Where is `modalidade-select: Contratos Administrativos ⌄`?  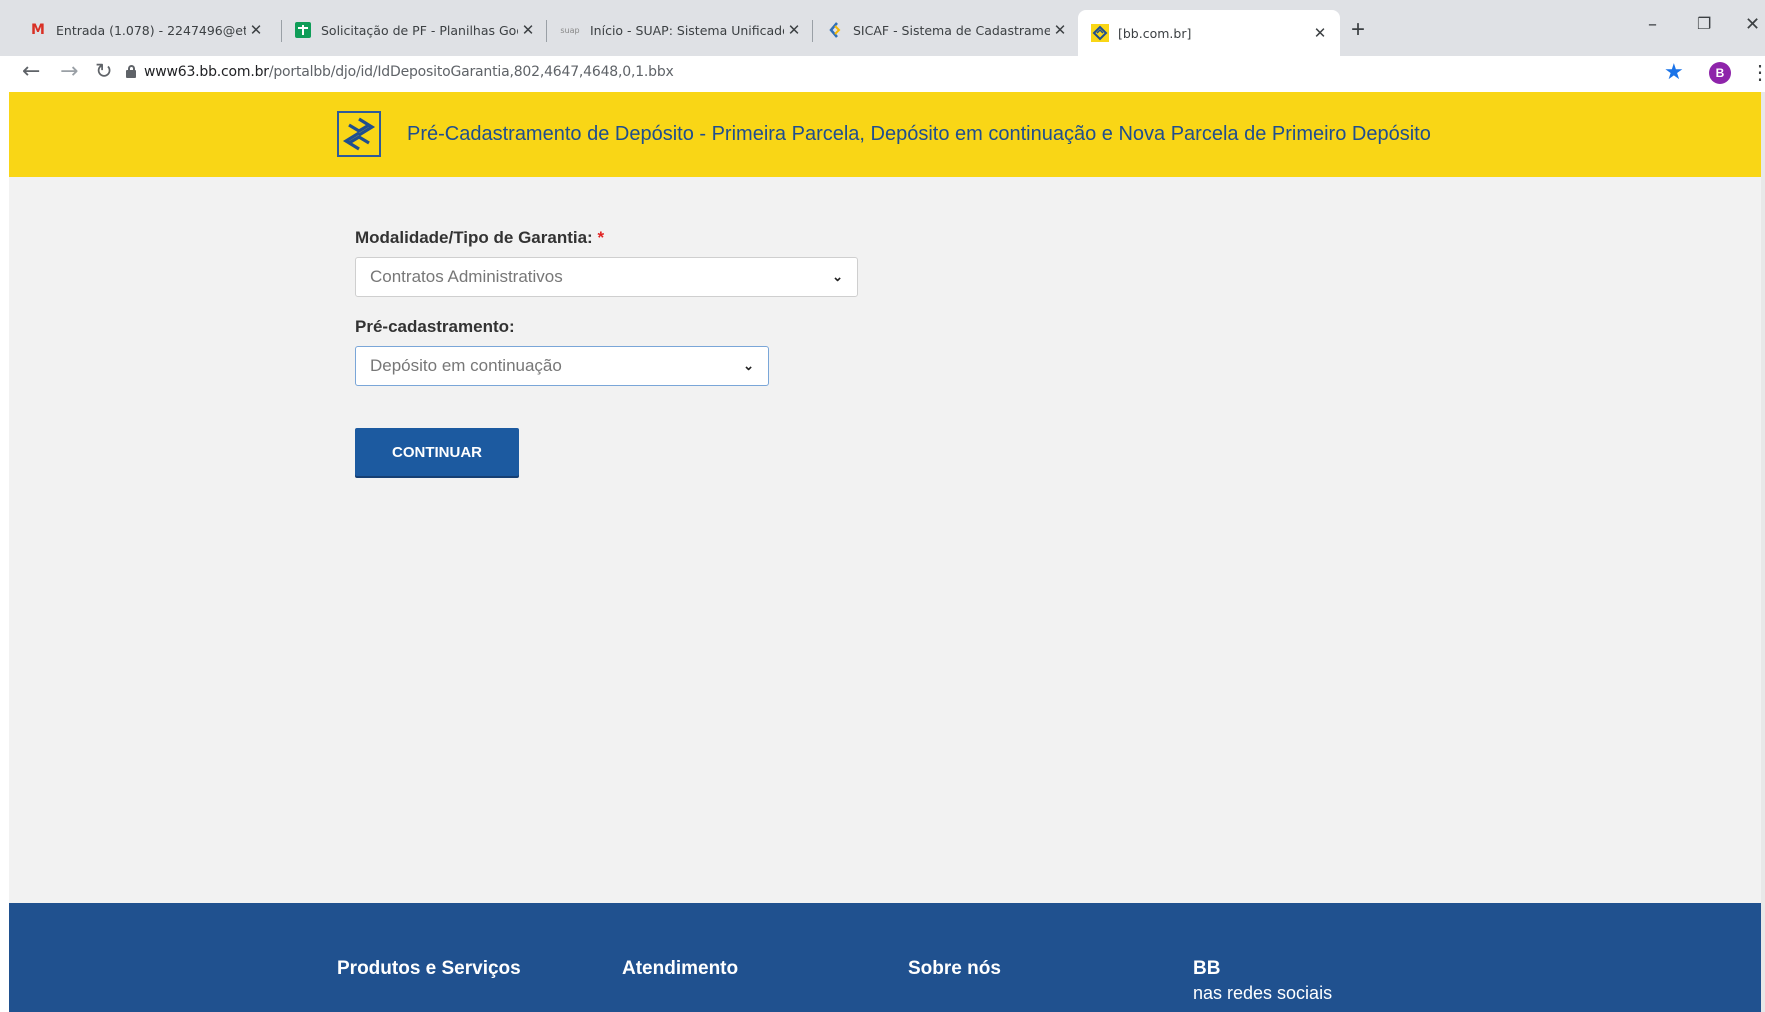 modalidade-select: Contratos Administrativos ⌄ is located at coordinates (606, 277).